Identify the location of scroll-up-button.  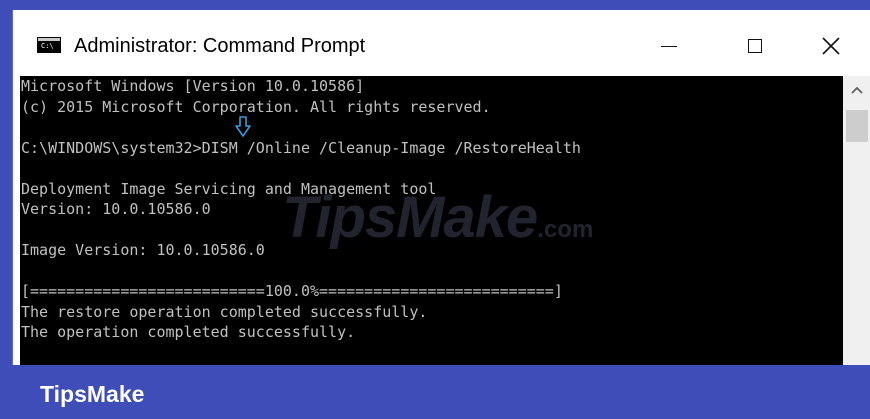
(856, 90).